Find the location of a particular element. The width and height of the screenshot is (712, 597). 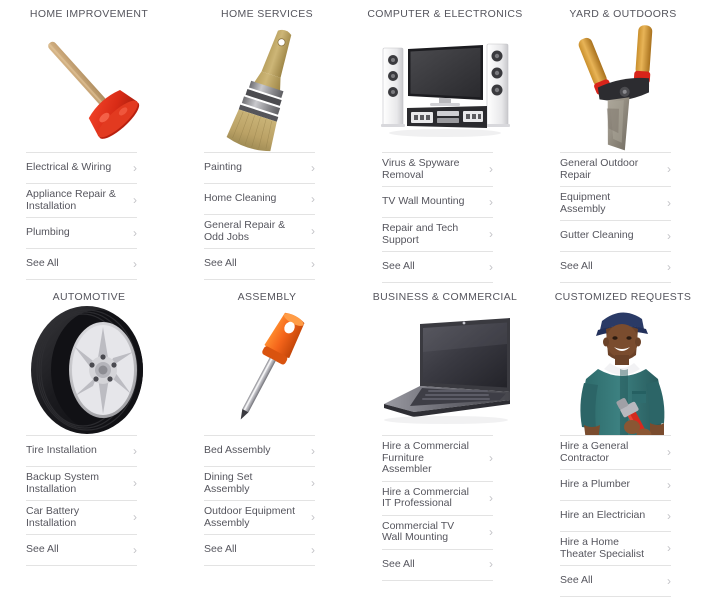

category-link: Hire a Home Theater Specialist › is located at coordinates (615, 549).